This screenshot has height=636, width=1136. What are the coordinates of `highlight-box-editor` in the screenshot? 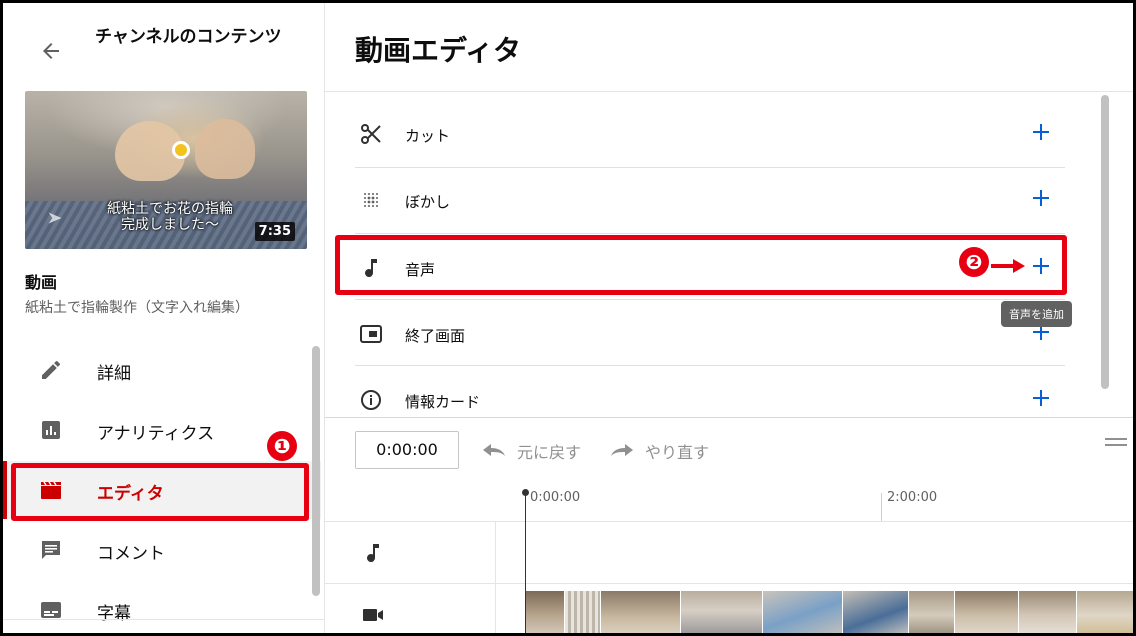 It's located at (160, 492).